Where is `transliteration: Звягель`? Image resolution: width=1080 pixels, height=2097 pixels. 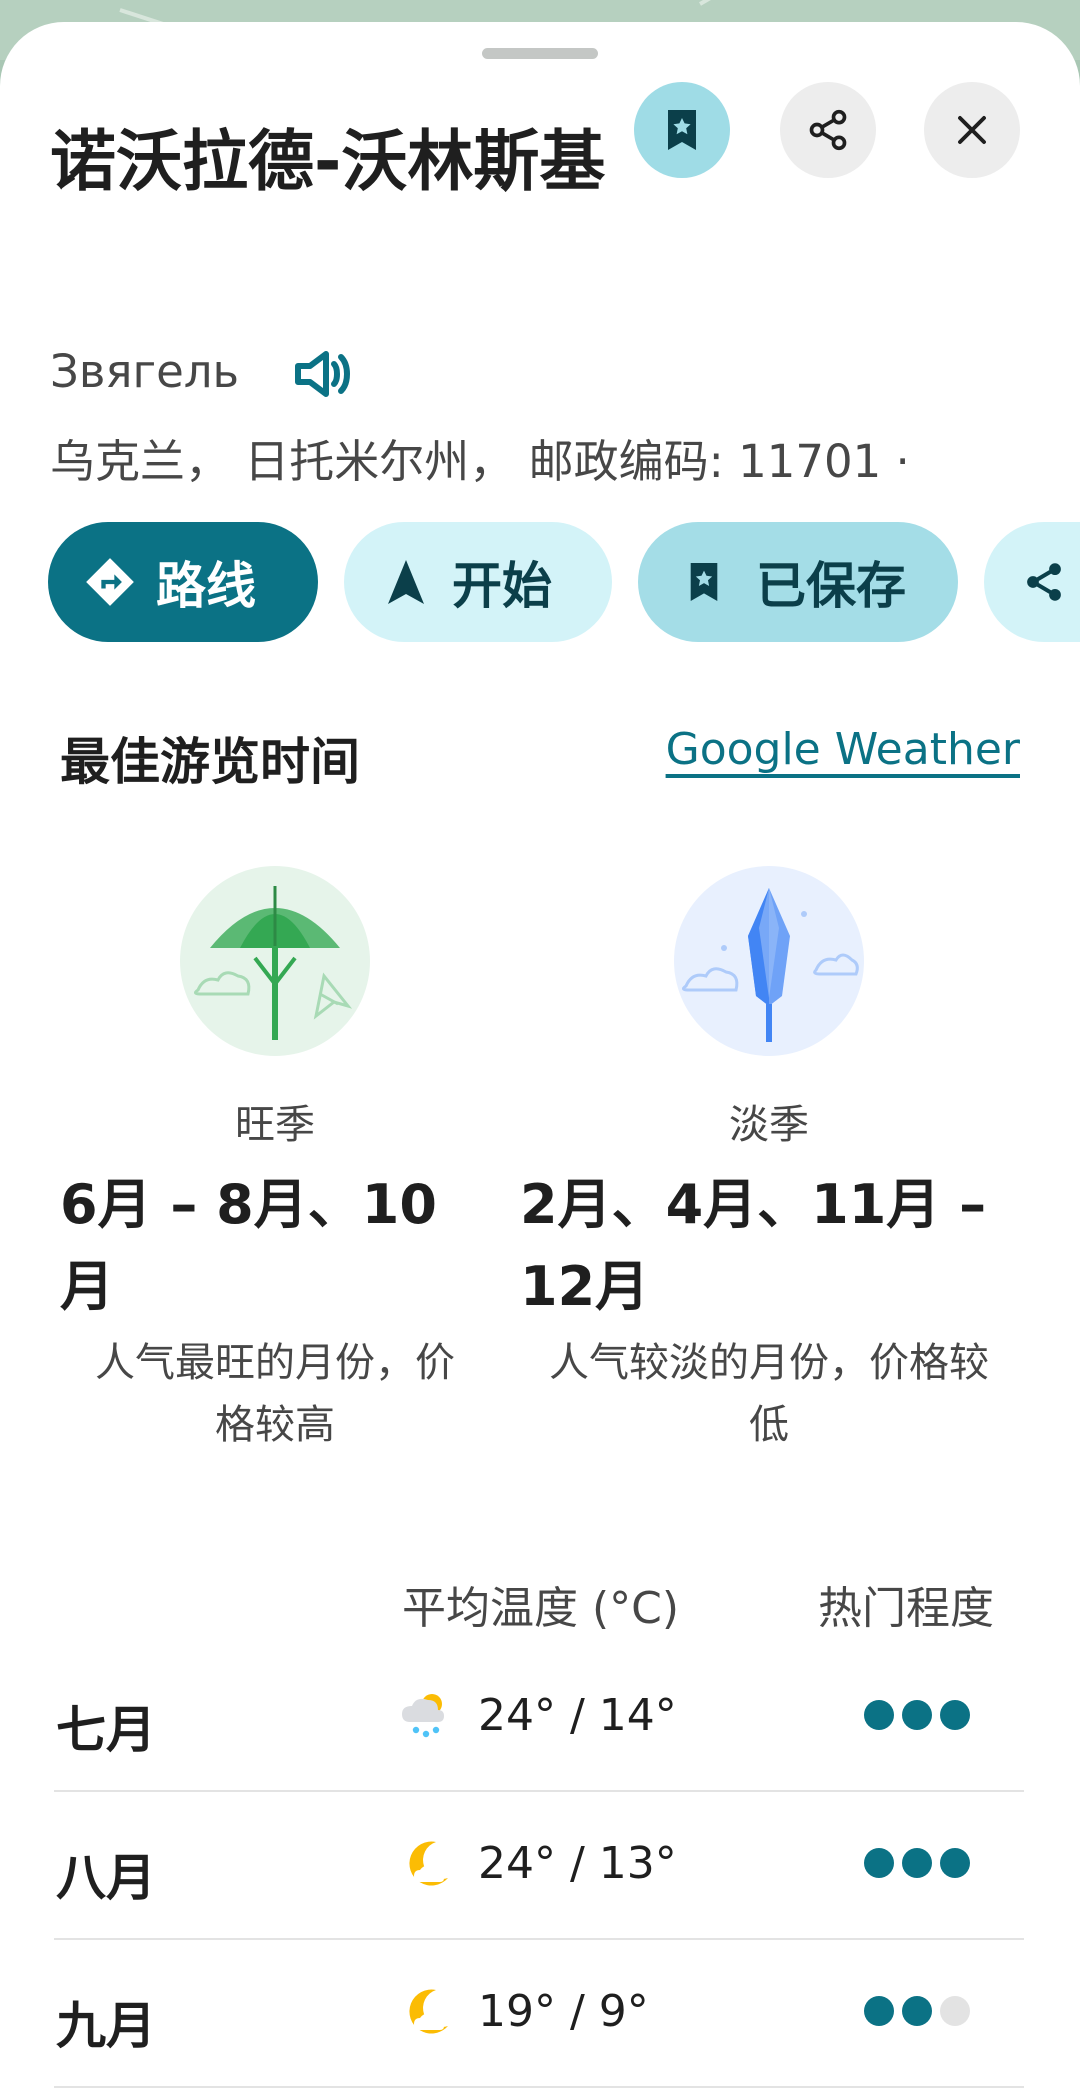 transliteration: Звягель is located at coordinates (145, 371).